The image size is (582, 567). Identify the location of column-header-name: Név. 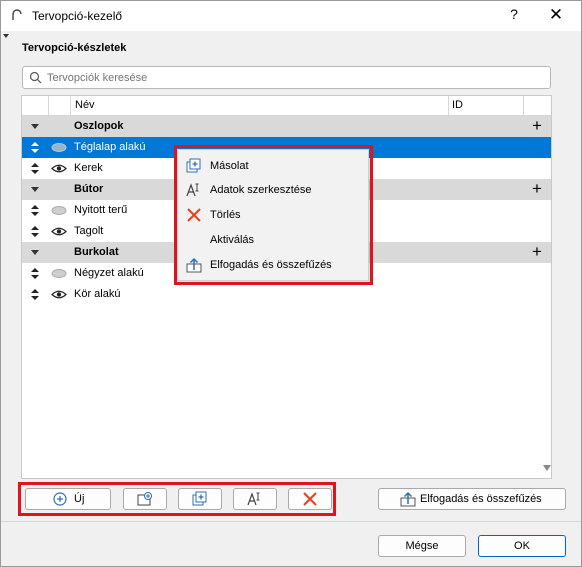
(85, 105).